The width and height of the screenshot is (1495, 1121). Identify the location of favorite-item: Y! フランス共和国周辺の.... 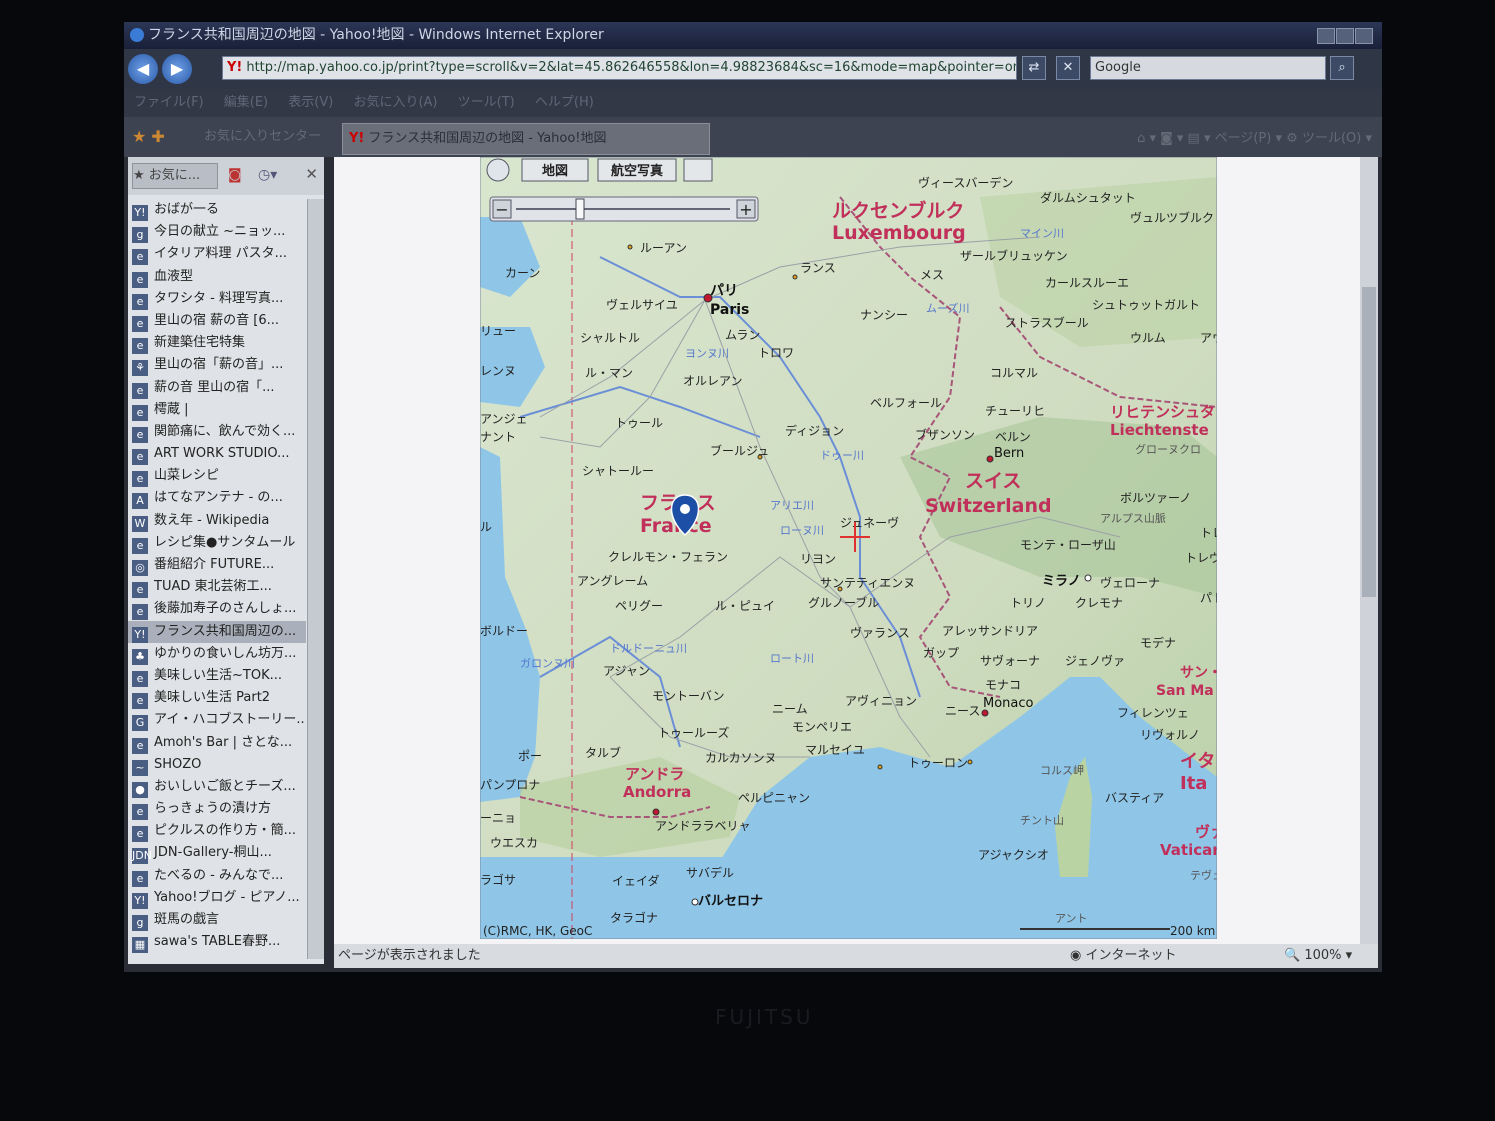
(217, 631).